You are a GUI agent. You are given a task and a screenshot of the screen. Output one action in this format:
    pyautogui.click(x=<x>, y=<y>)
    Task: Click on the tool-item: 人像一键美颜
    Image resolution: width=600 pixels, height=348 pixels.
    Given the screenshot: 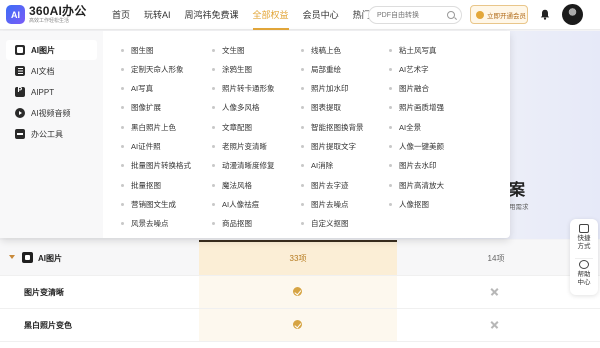 What is the action you would take?
    pyautogui.click(x=416, y=147)
    